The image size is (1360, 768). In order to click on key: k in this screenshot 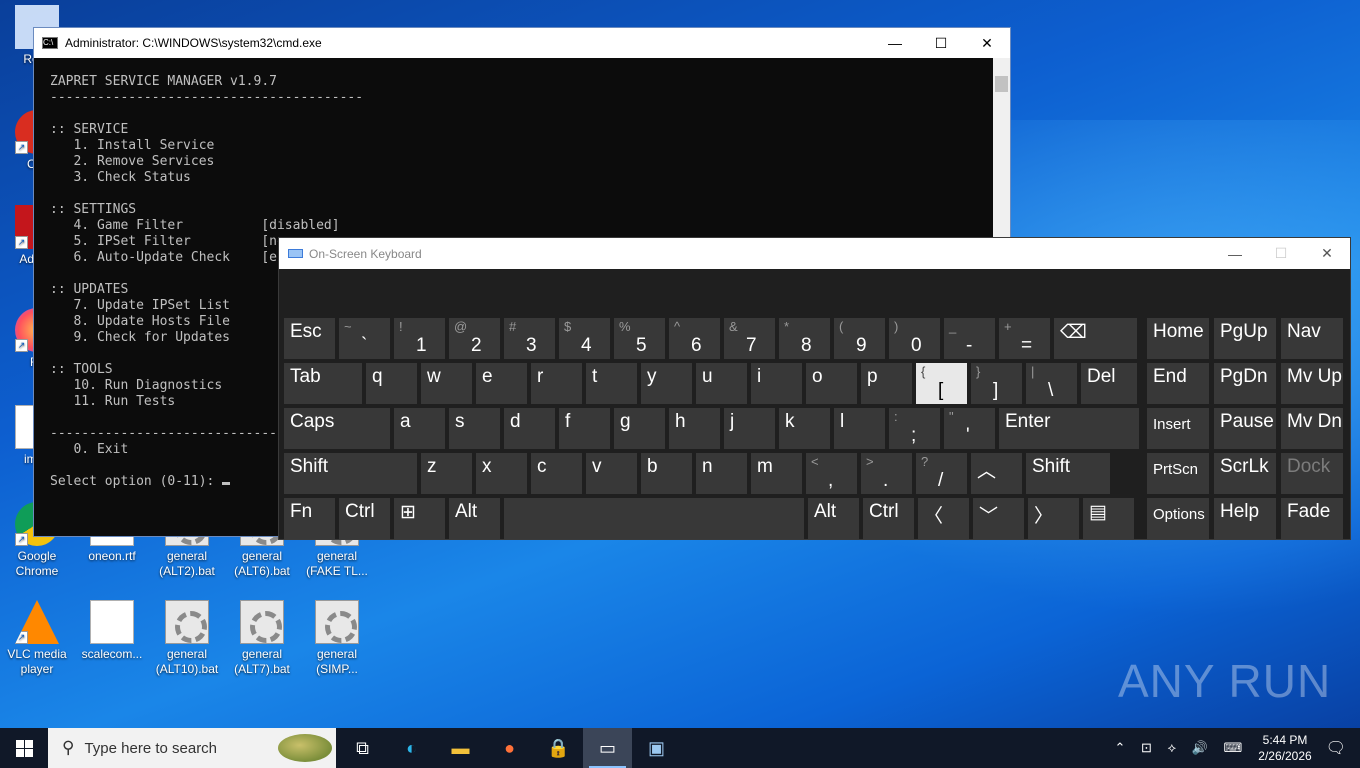, I will do `click(804, 428)`.